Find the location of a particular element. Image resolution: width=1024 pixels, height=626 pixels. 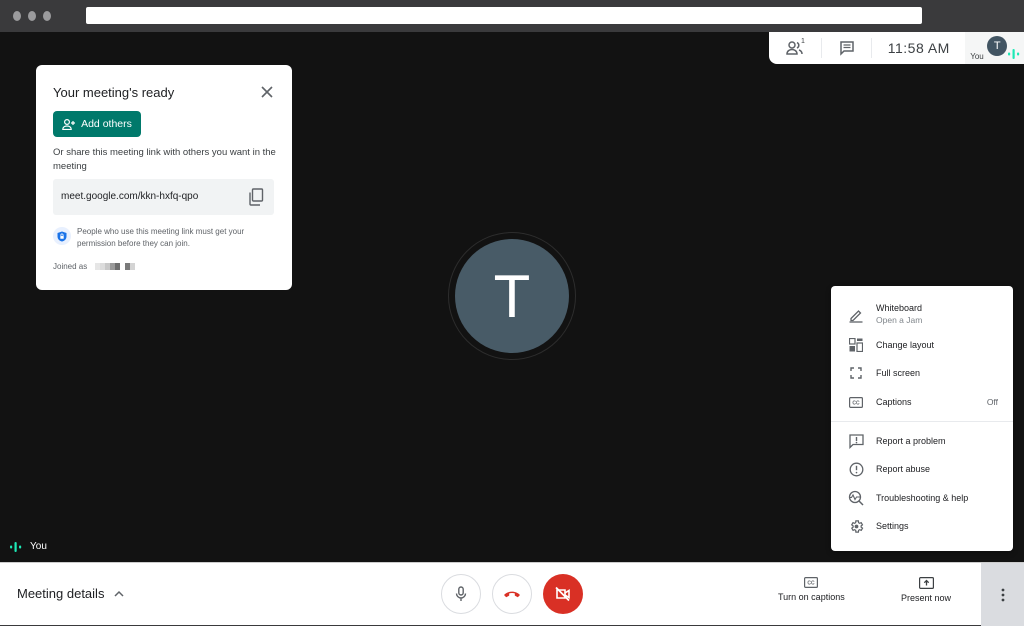

self-name: You is located at coordinates (38, 546).